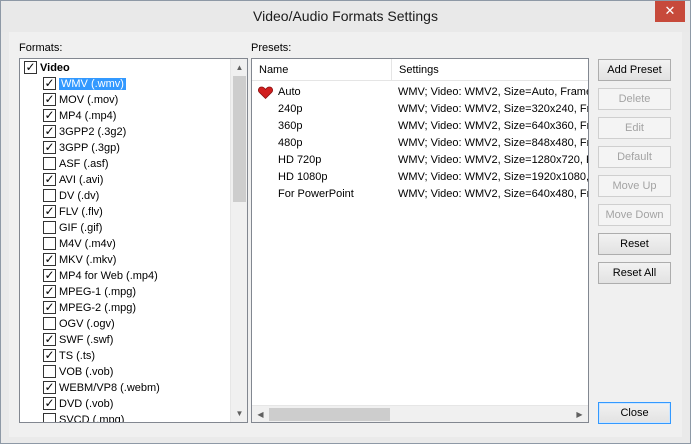 The height and width of the screenshot is (444, 691). What do you see at coordinates (634, 70) in the screenshot?
I see `add-preset-button: Add Preset` at bounding box center [634, 70].